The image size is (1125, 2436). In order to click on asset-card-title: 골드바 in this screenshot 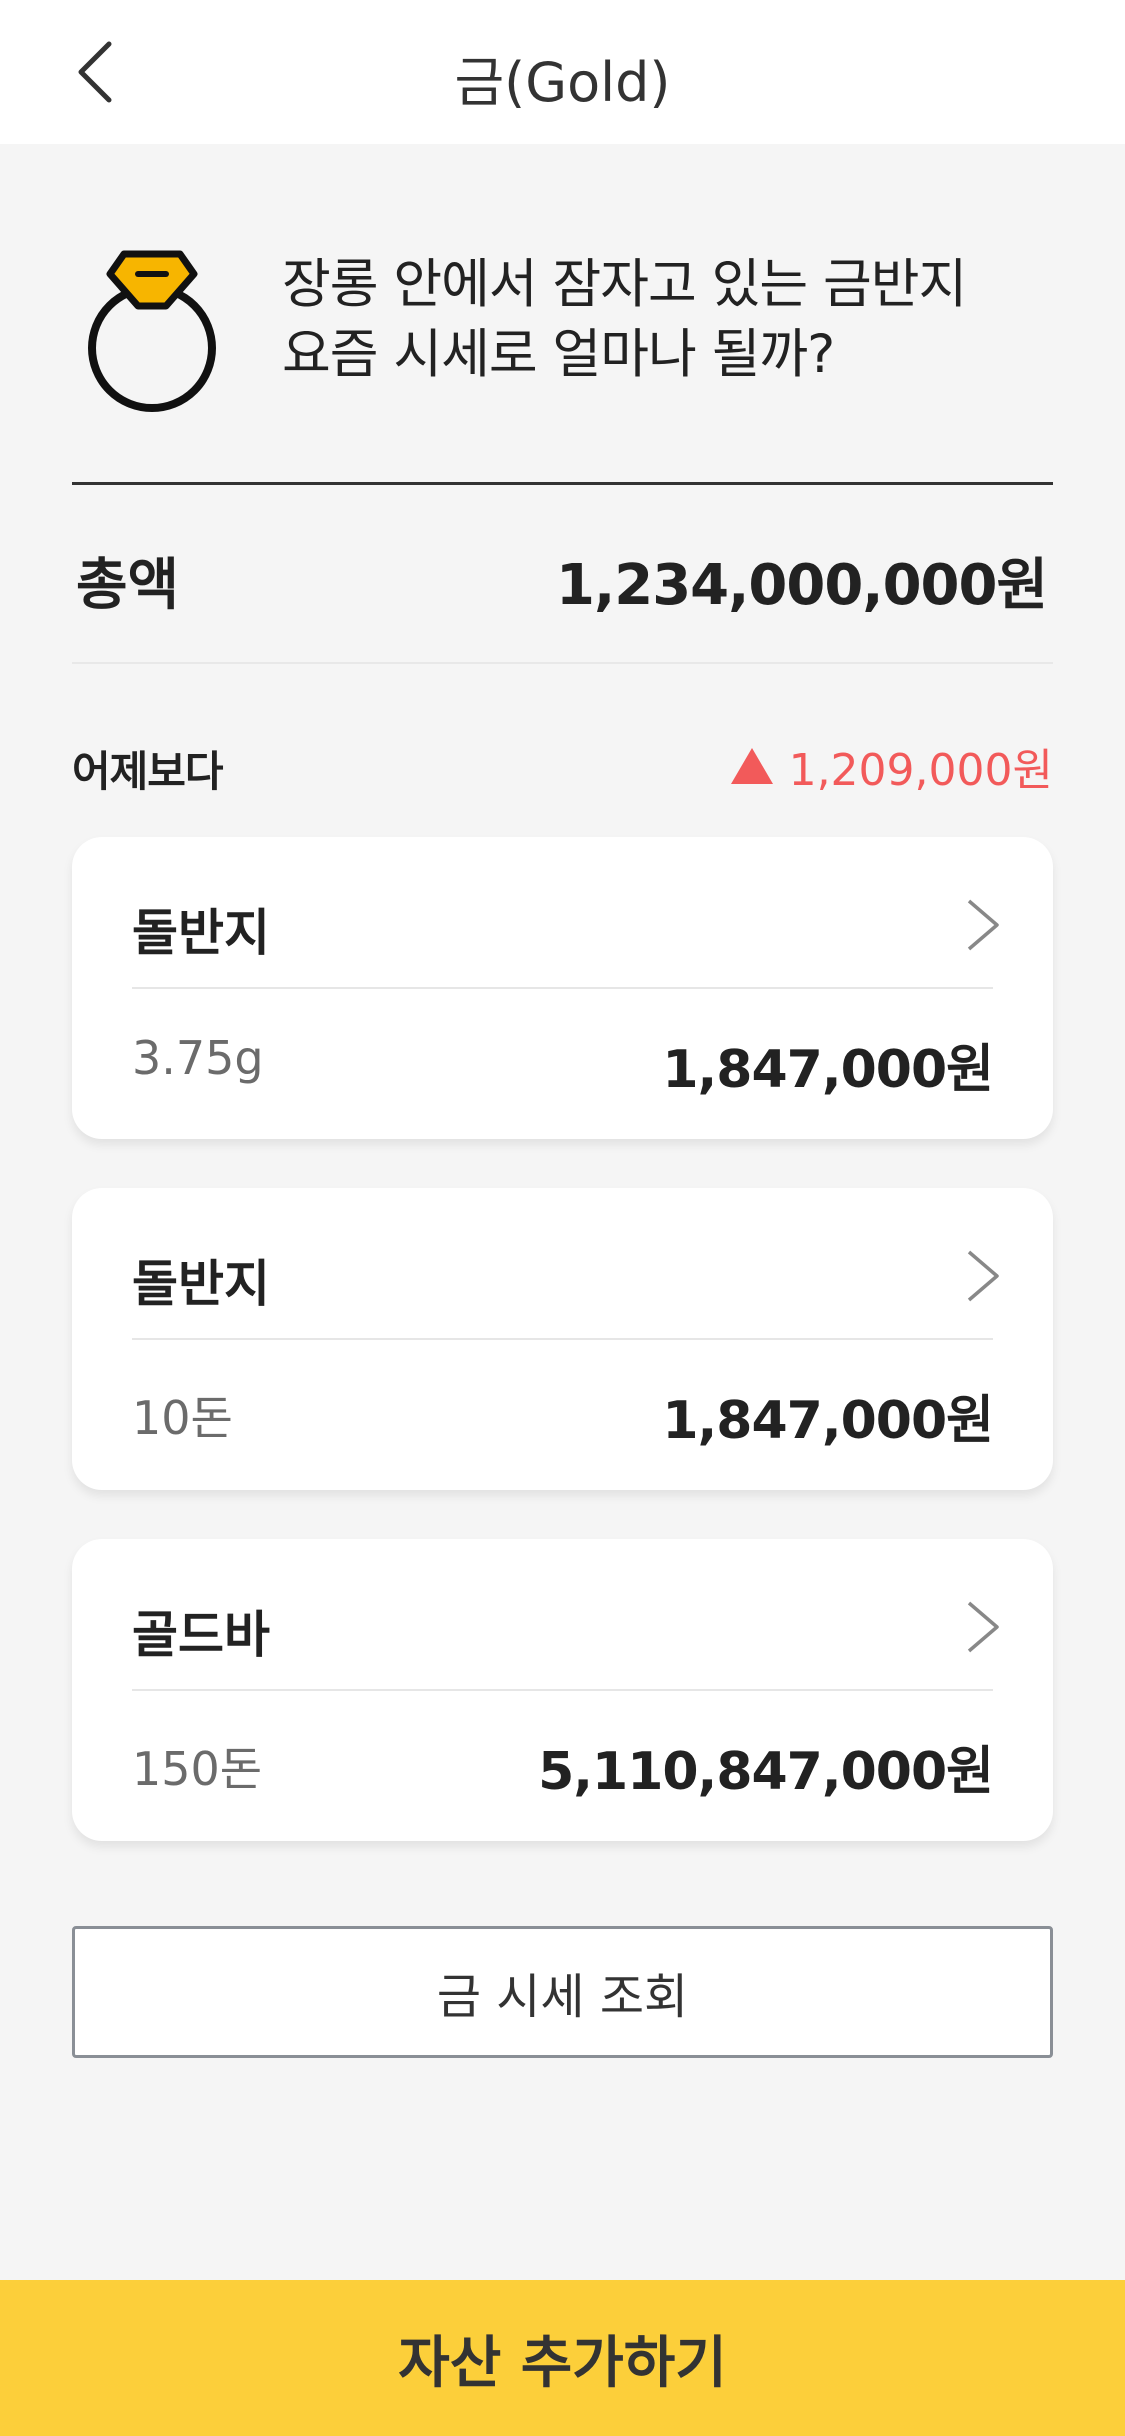, I will do `click(201, 1635)`.